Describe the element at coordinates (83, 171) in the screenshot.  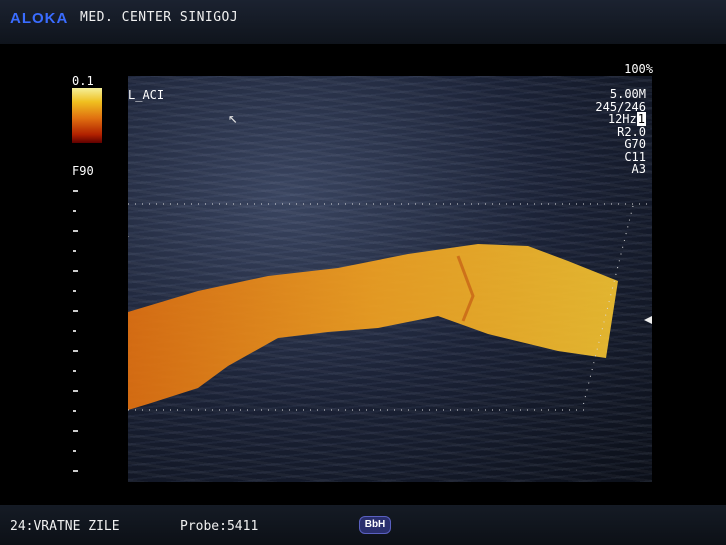
I see `filter-label: F90` at that location.